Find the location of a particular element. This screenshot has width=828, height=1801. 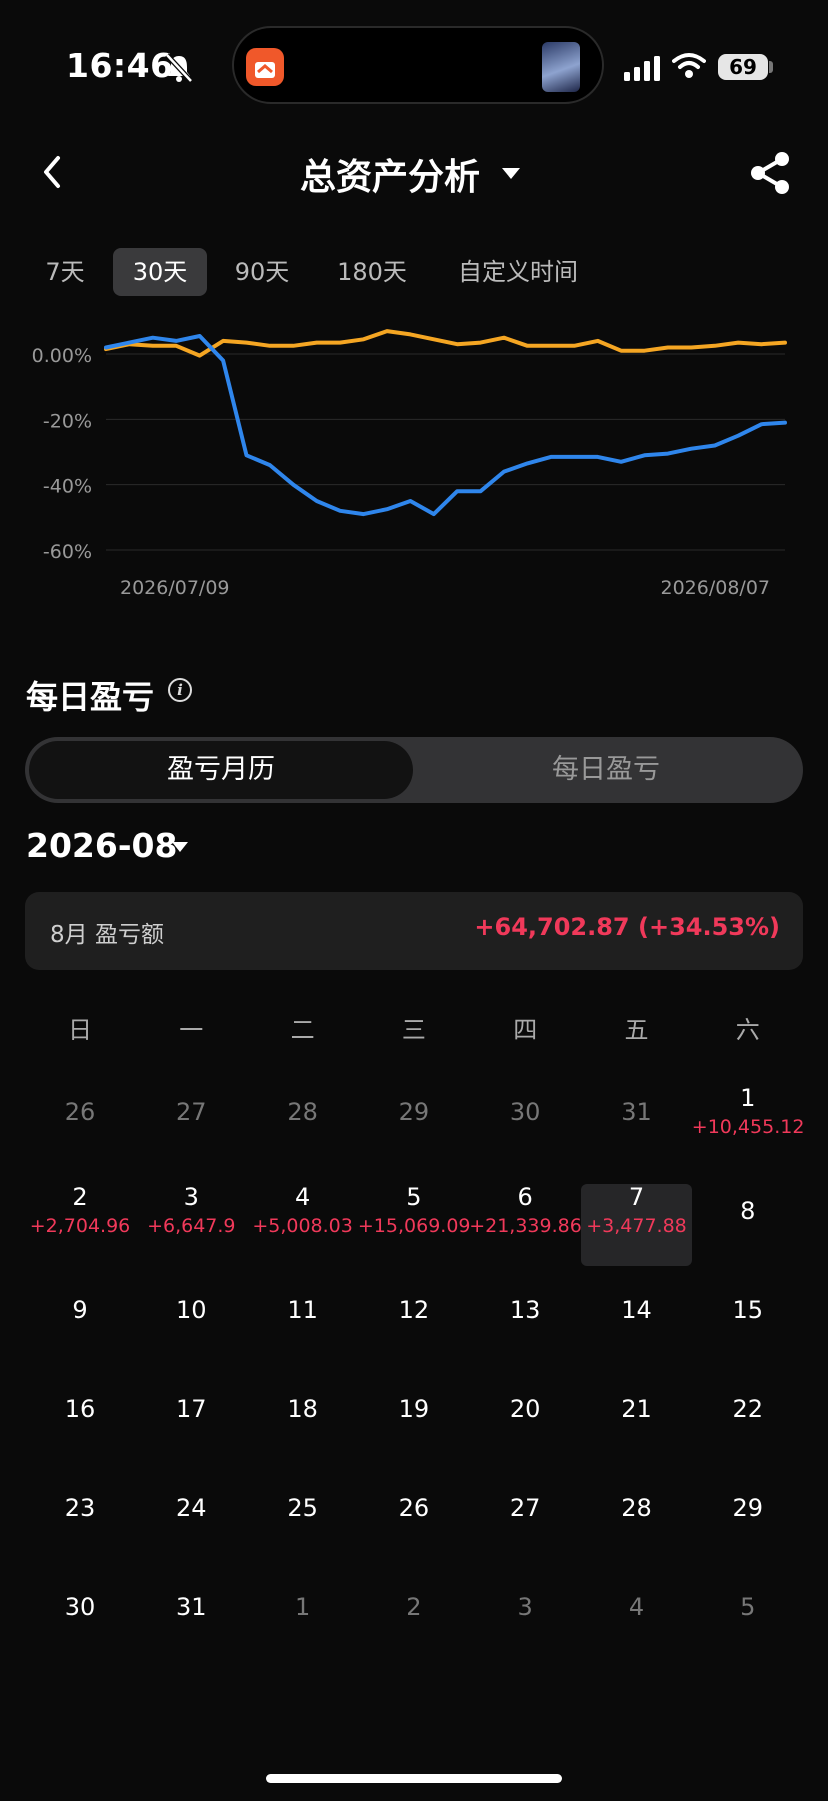

day-pnl: +2,704.96 is located at coordinates (80, 1226).